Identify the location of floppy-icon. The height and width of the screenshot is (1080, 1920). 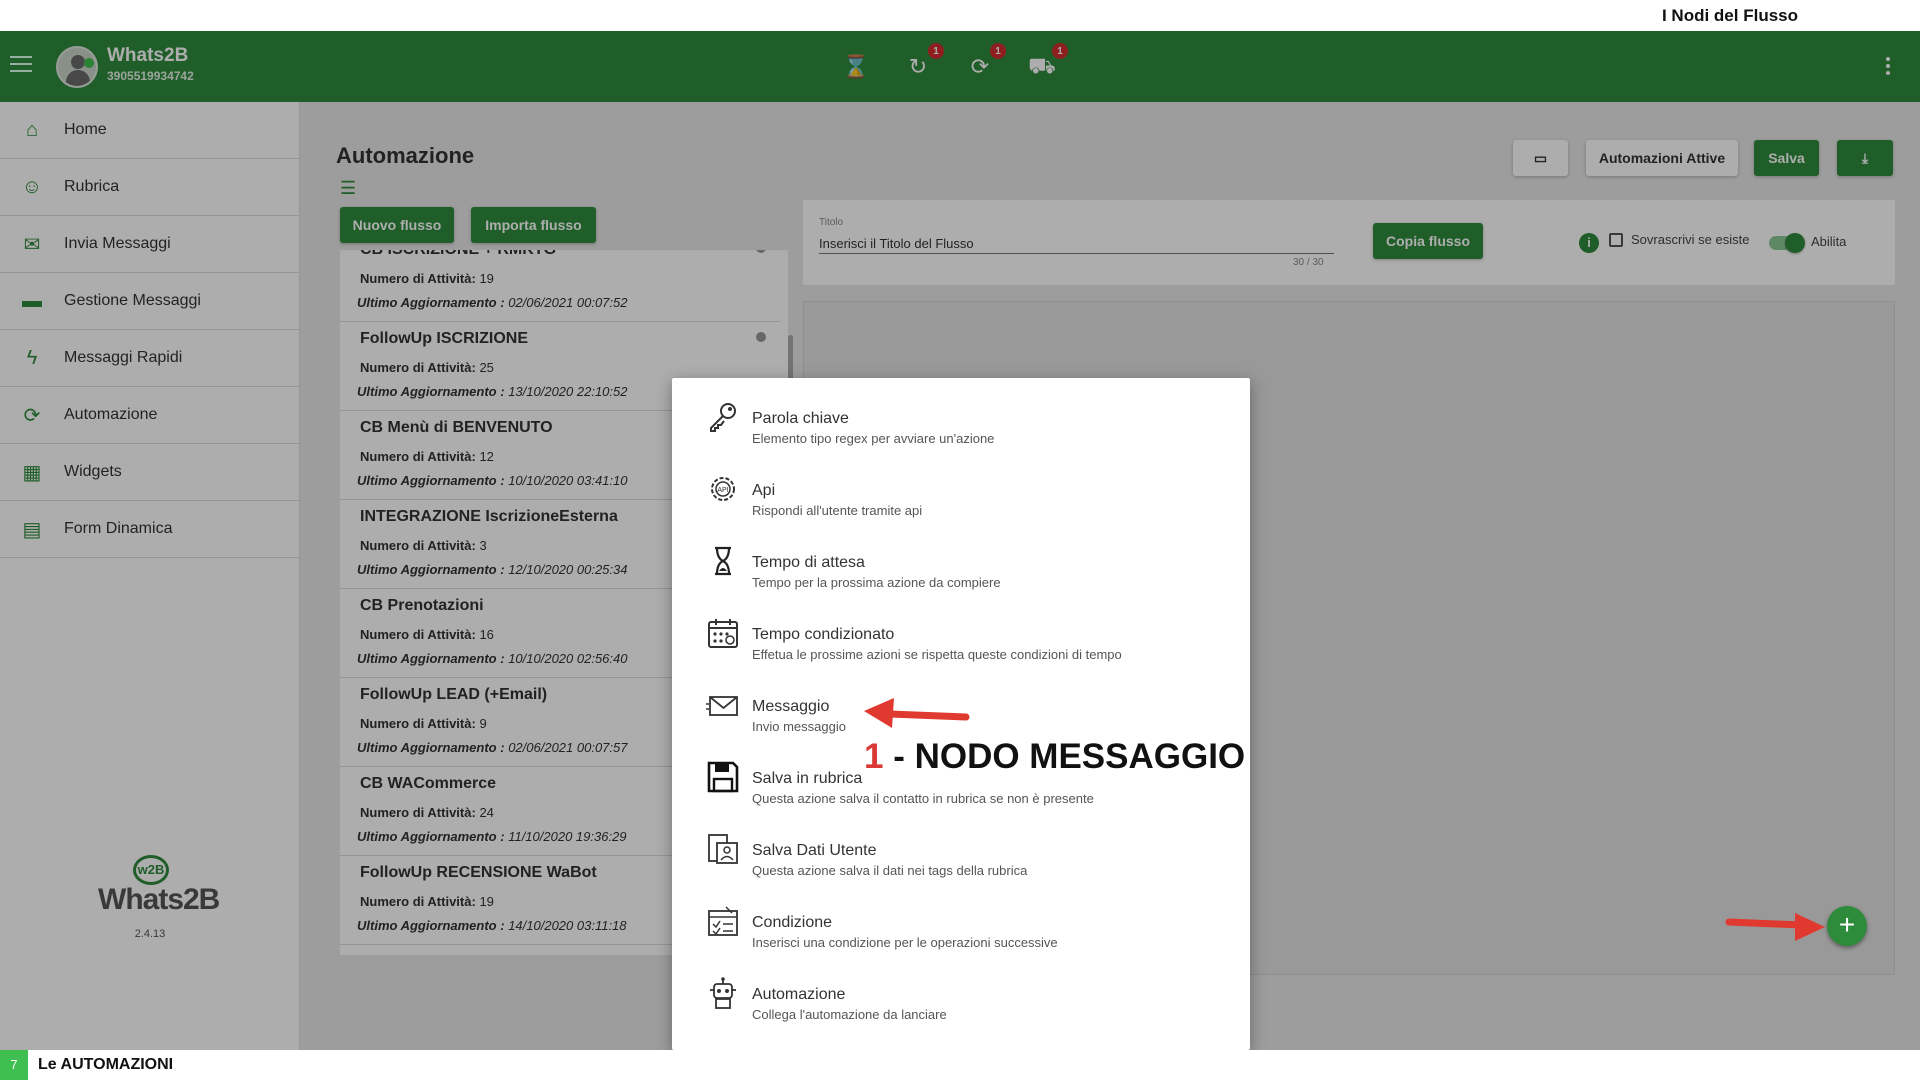
(723, 777).